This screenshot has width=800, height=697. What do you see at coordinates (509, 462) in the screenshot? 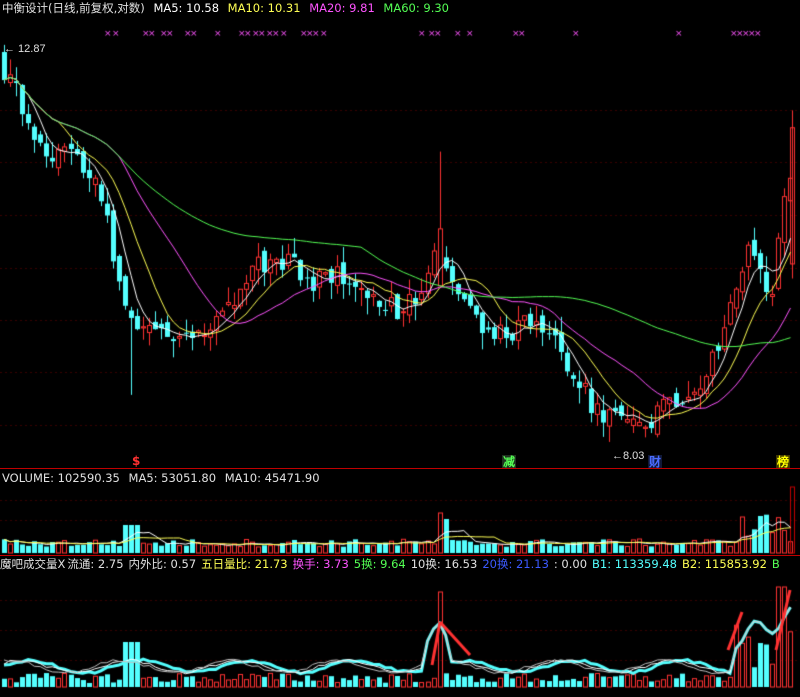
I see `signal-marker-reduce: 减` at bounding box center [509, 462].